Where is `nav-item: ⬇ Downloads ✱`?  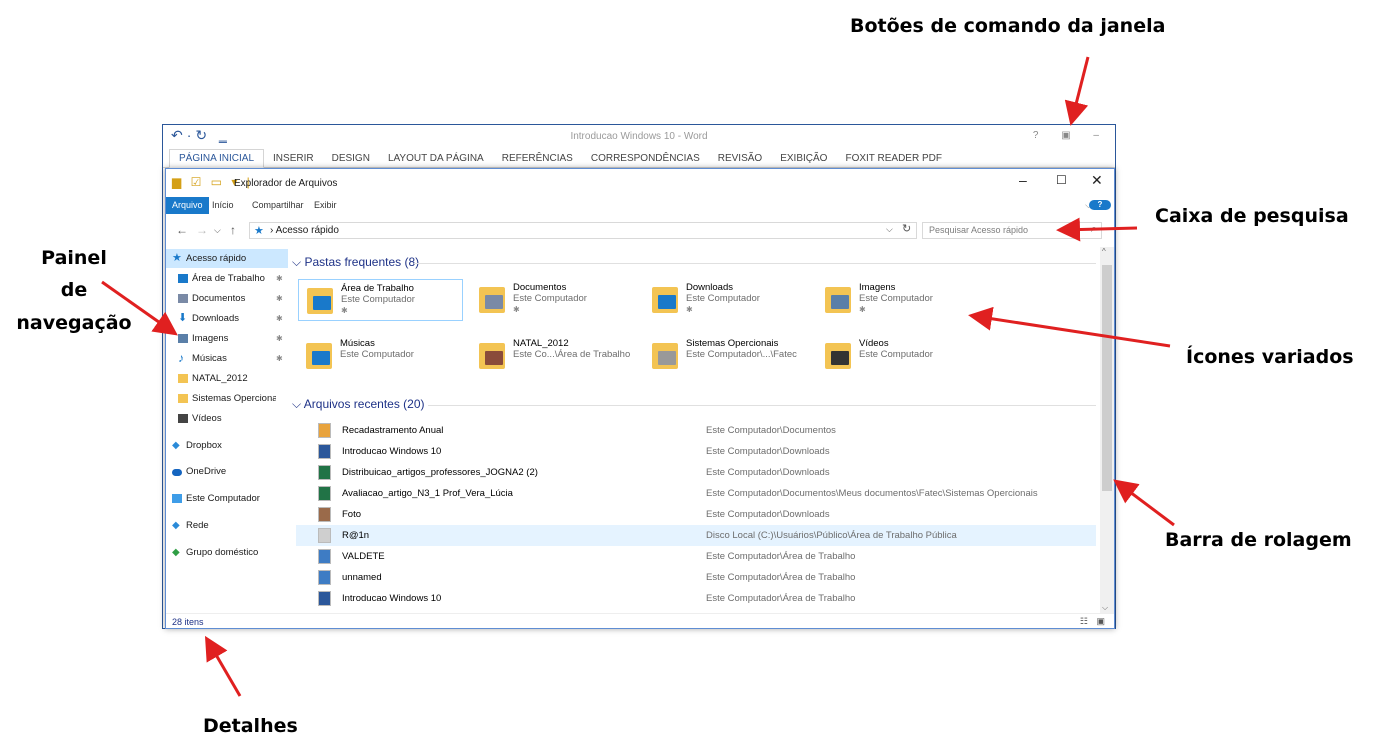 nav-item: ⬇ Downloads ✱ is located at coordinates (227, 318).